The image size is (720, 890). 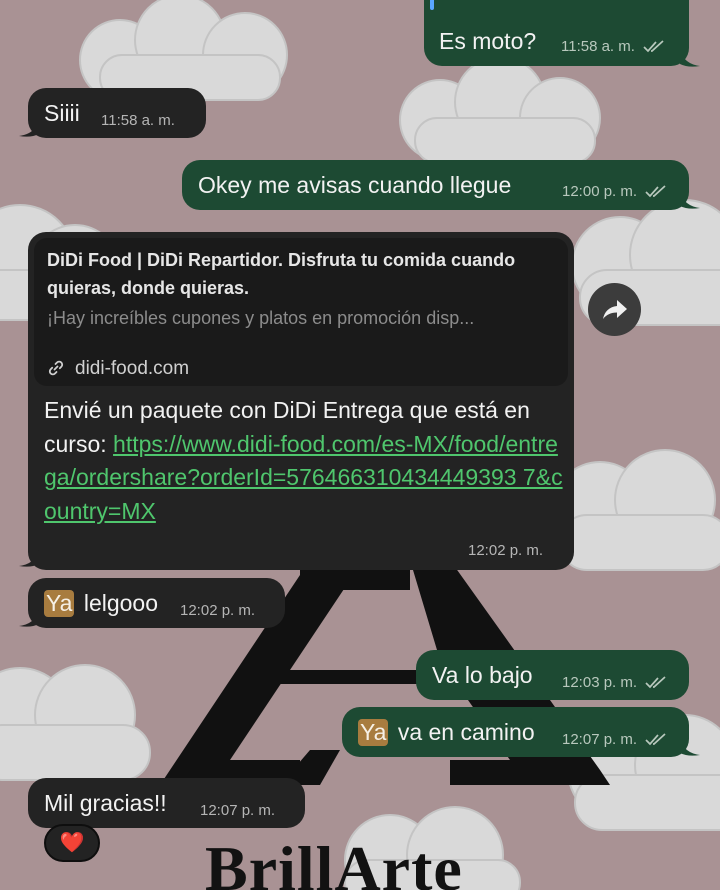 I want to click on link-preview-domain: didi-food.com, so click(x=132, y=368).